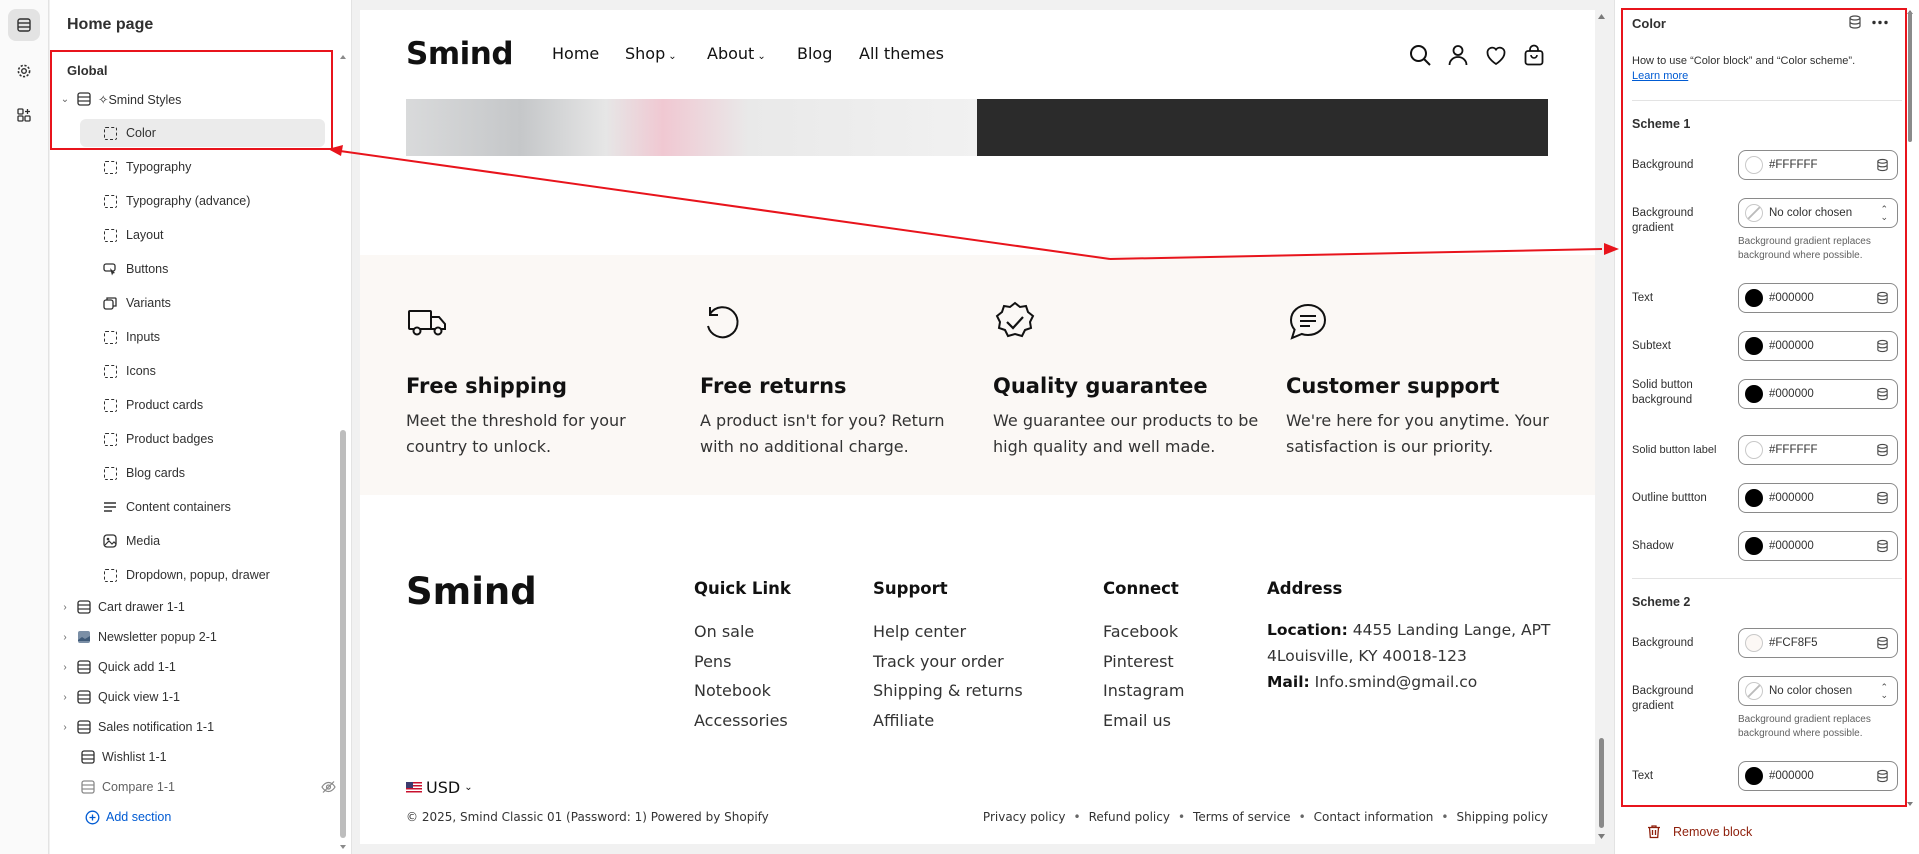  I want to click on policy-link: Contact information, so click(1374, 817).